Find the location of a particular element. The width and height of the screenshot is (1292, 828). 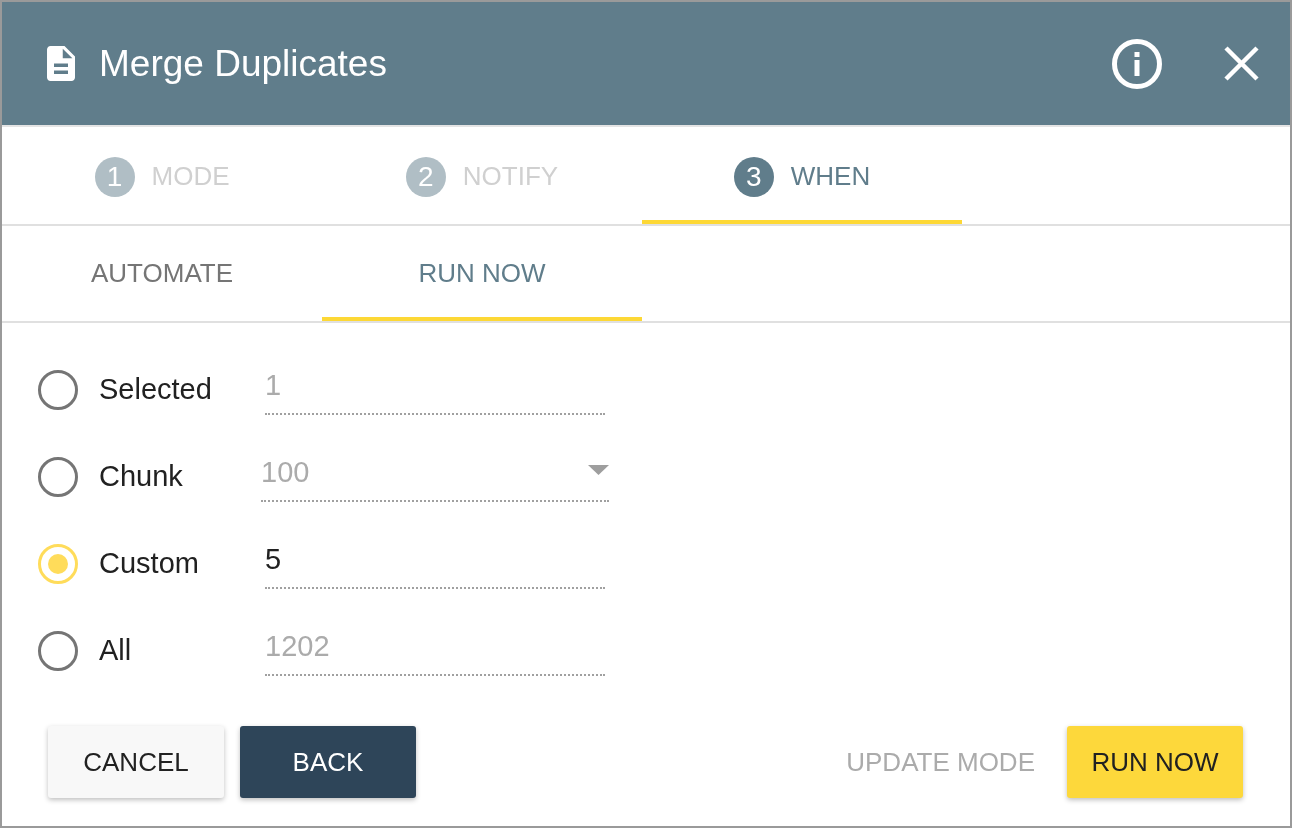

dialog-title: Merge Duplicates is located at coordinates (243, 63).